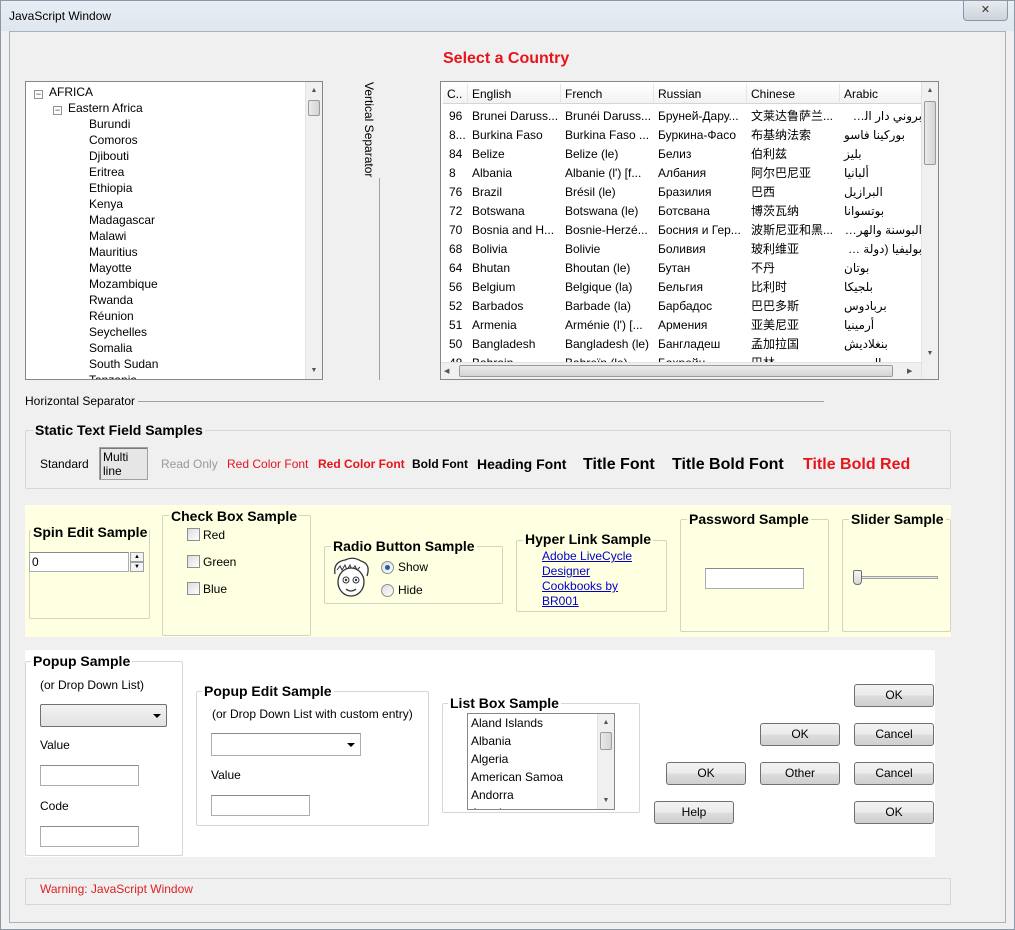  I want to click on grid-cell: Албания, so click(700, 173).